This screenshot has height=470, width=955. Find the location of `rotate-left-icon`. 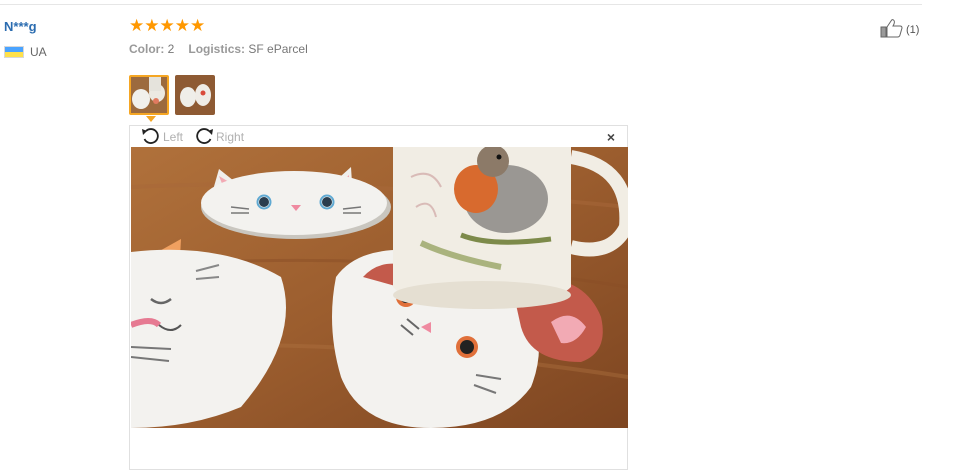

rotate-left-icon is located at coordinates (151, 137).